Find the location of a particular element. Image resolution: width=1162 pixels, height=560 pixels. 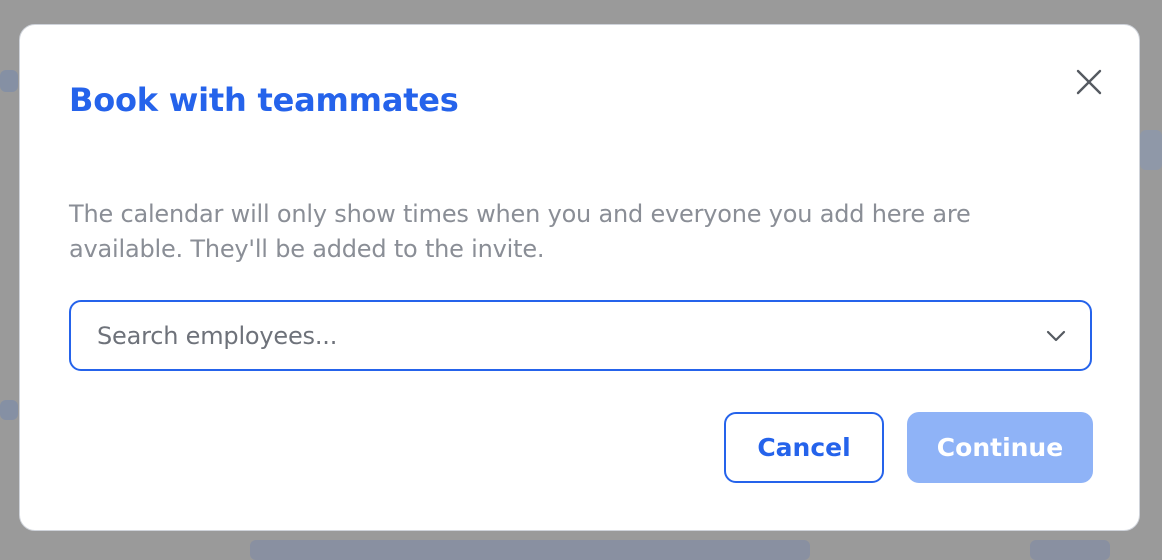

dialog-title: Book with teammates is located at coordinates (264, 100).